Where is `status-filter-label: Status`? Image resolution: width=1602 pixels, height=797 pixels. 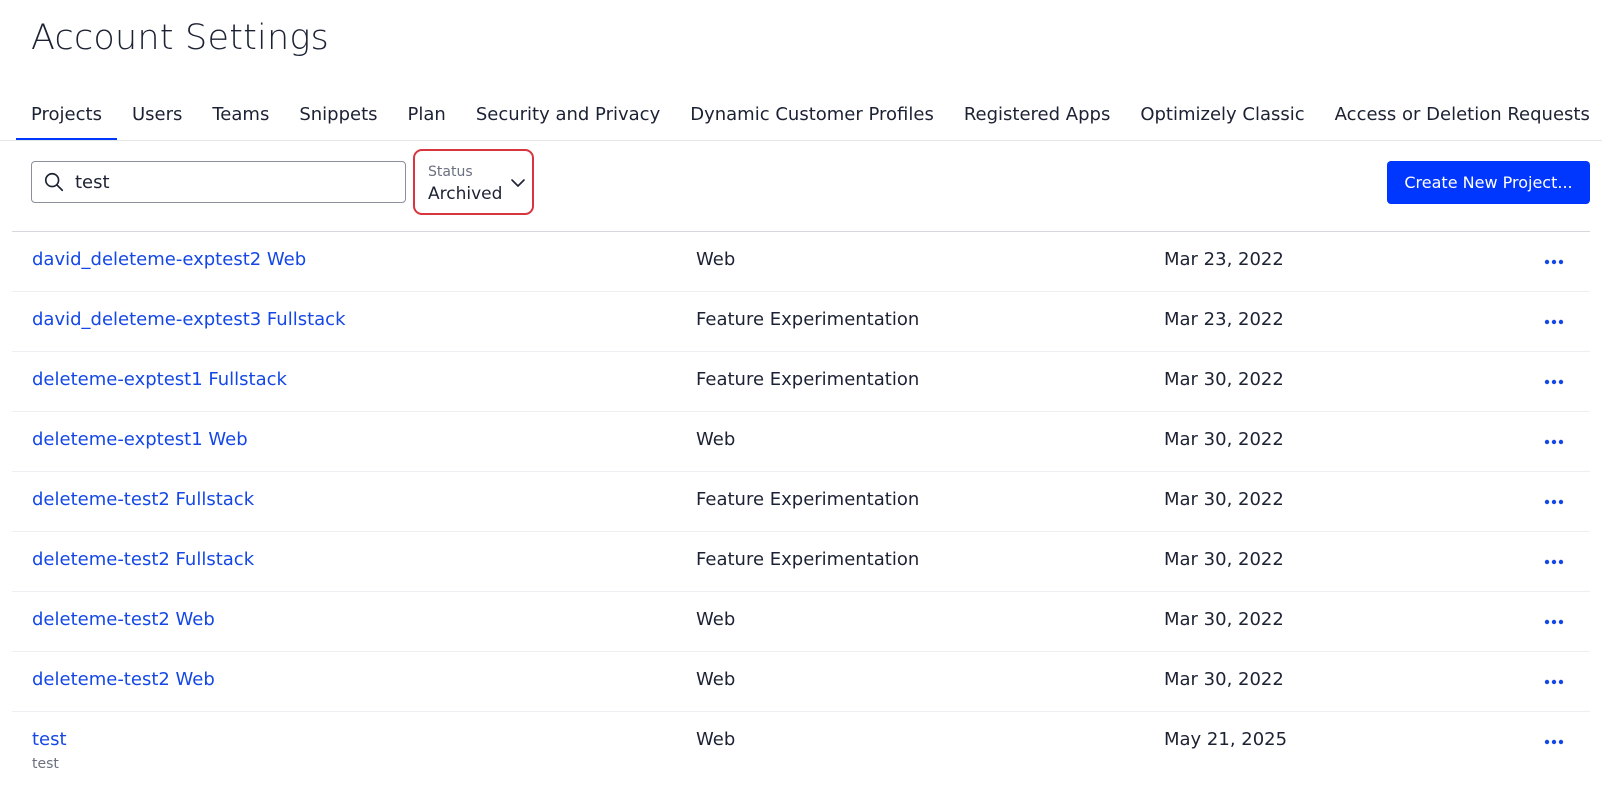 status-filter-label: Status is located at coordinates (450, 172).